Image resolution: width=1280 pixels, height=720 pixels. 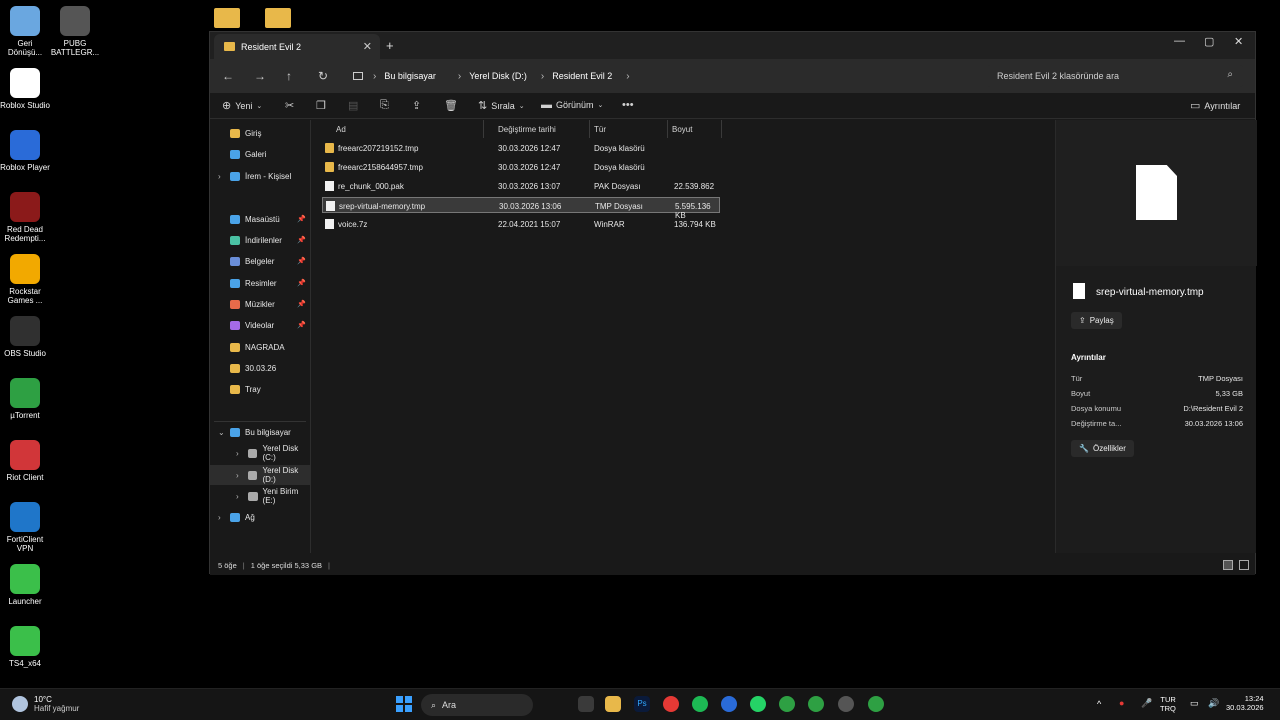 I want to click on sidebar-item: İndirilenler 📌, so click(x=260, y=240).